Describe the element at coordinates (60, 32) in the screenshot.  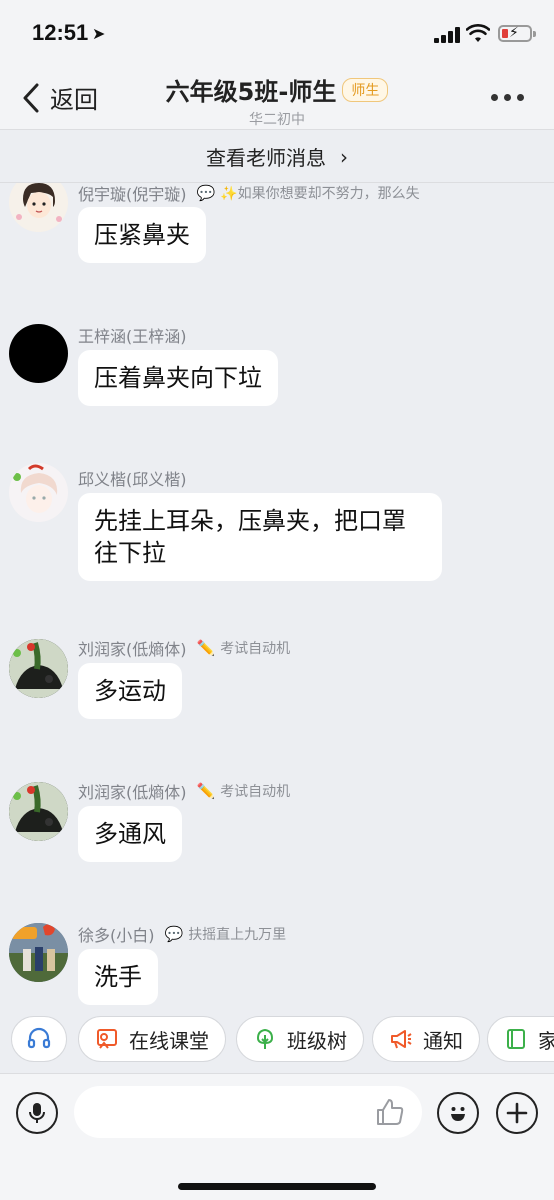
I see `status-time: 12:51` at that location.